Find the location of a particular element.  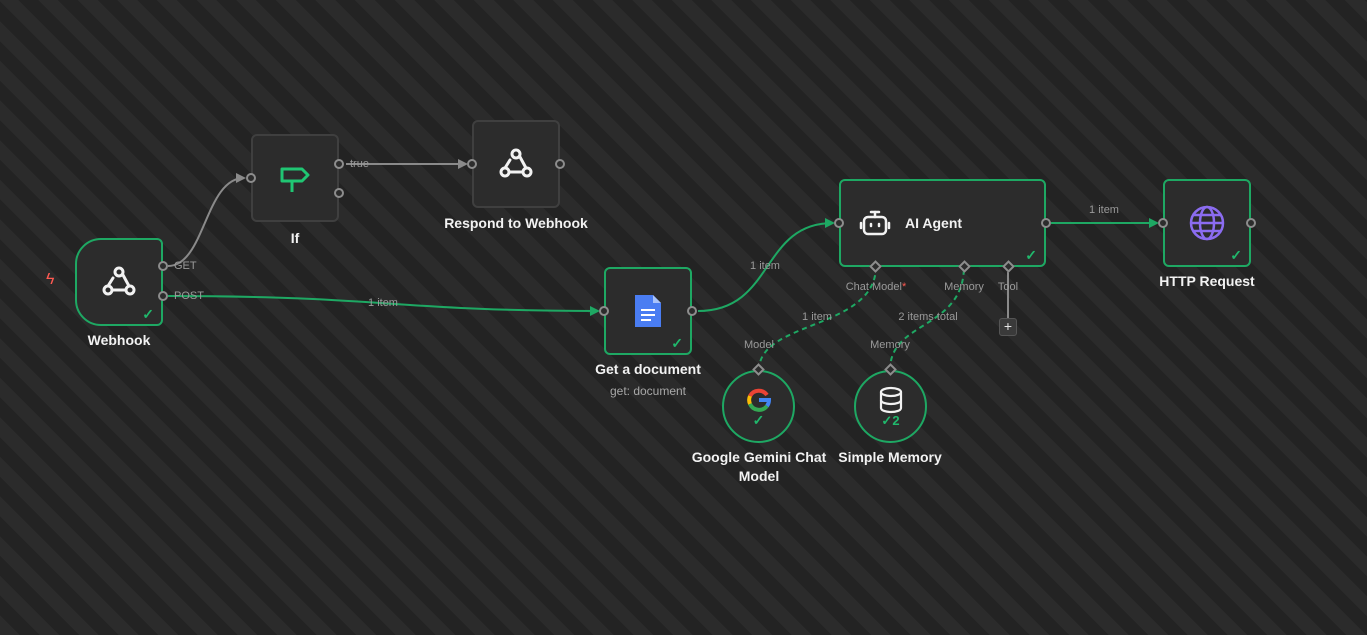

node-if-label: If is located at coordinates (295, 238).